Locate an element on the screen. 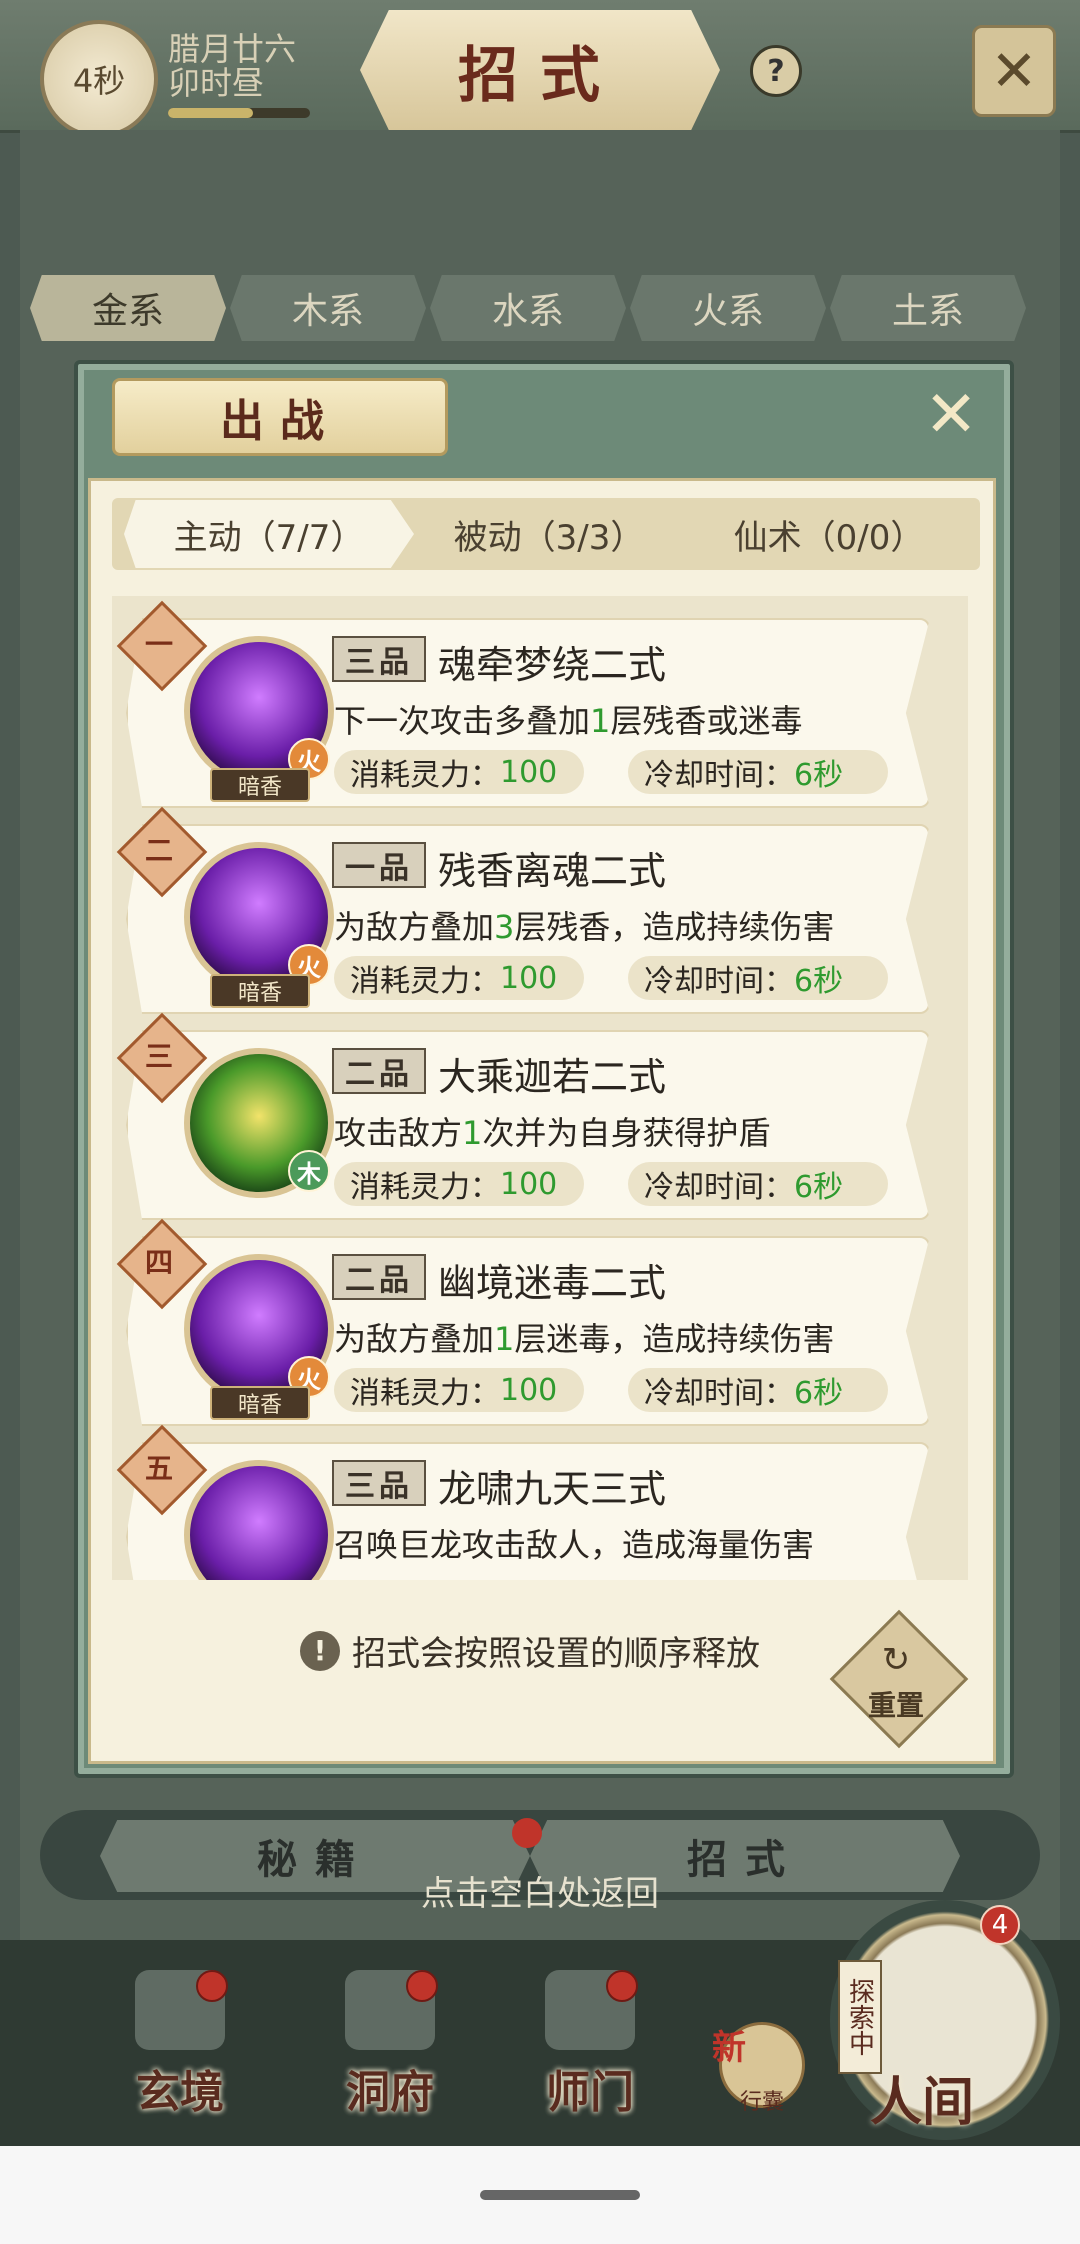  skill-name: 魂牵梦绕二式 is located at coordinates (552, 665).